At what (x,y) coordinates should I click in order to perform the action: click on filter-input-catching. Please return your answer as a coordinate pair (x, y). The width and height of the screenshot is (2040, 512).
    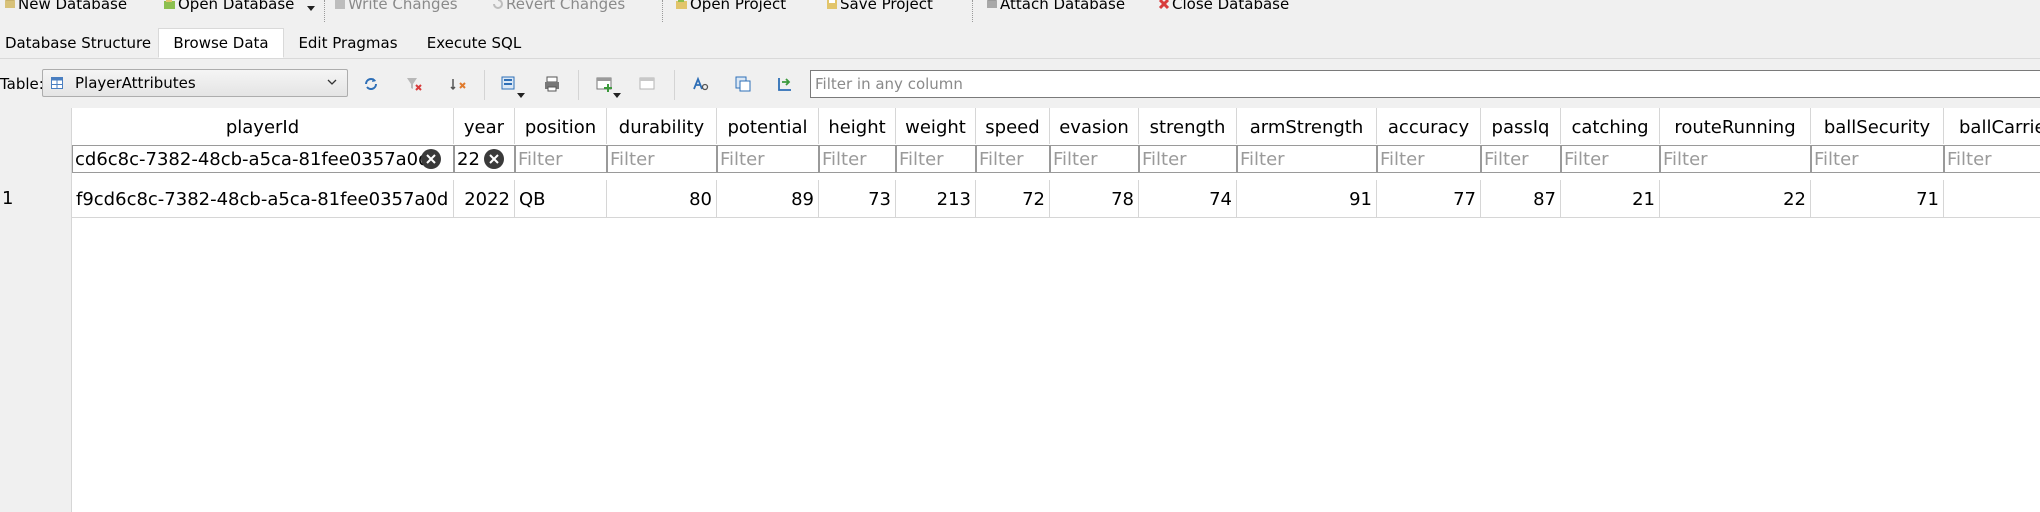
    Looking at the image, I should click on (1610, 159).